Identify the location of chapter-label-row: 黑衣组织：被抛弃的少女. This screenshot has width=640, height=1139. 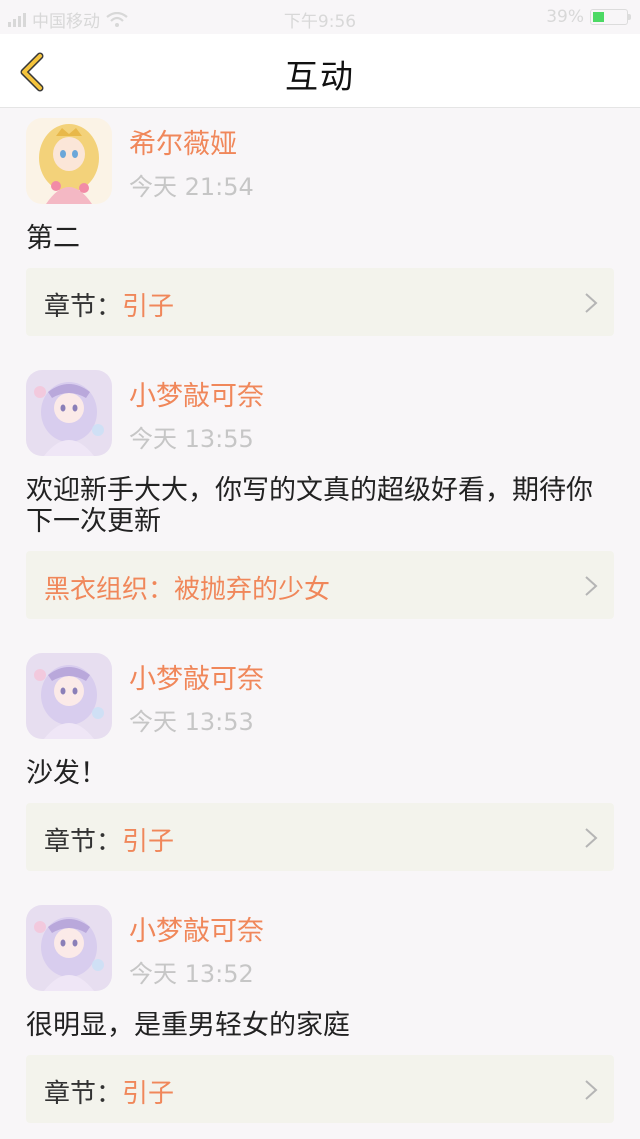
(187, 587).